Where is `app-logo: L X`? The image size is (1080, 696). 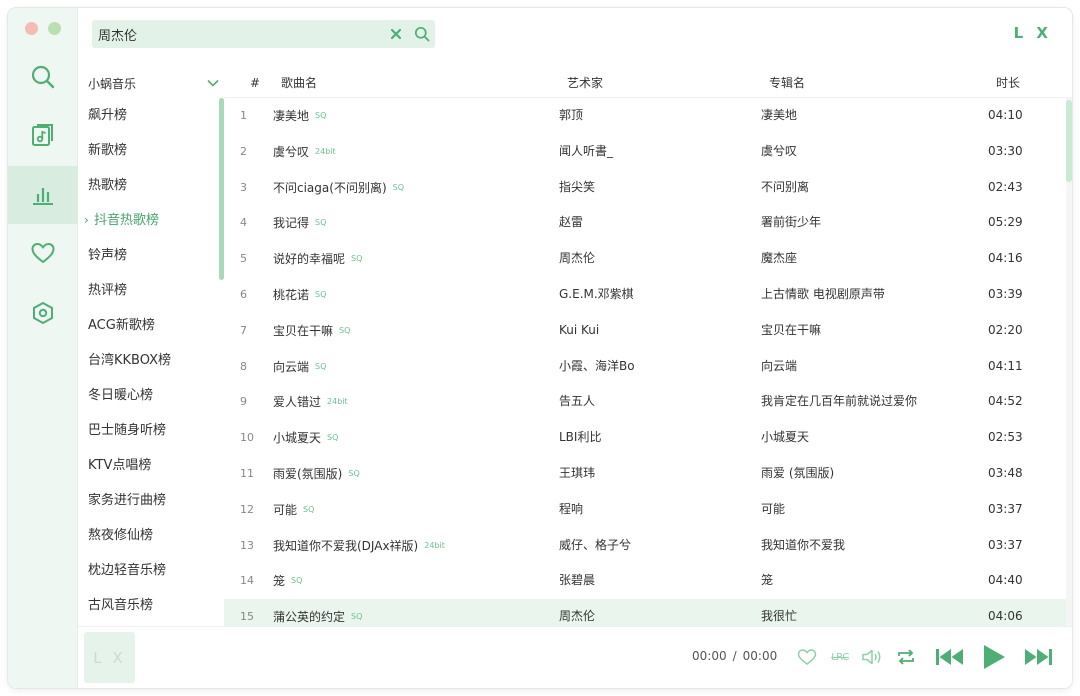 app-logo: L X is located at coordinates (1032, 33).